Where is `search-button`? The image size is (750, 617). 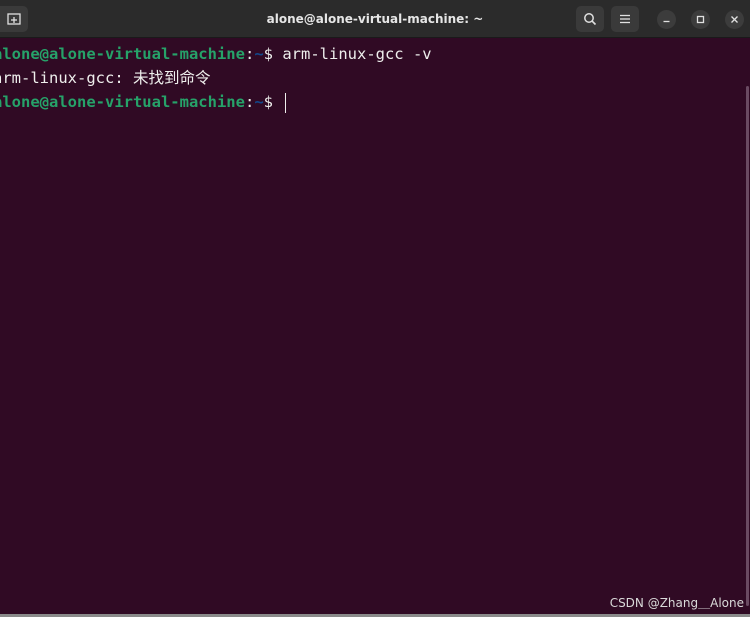 search-button is located at coordinates (590, 19).